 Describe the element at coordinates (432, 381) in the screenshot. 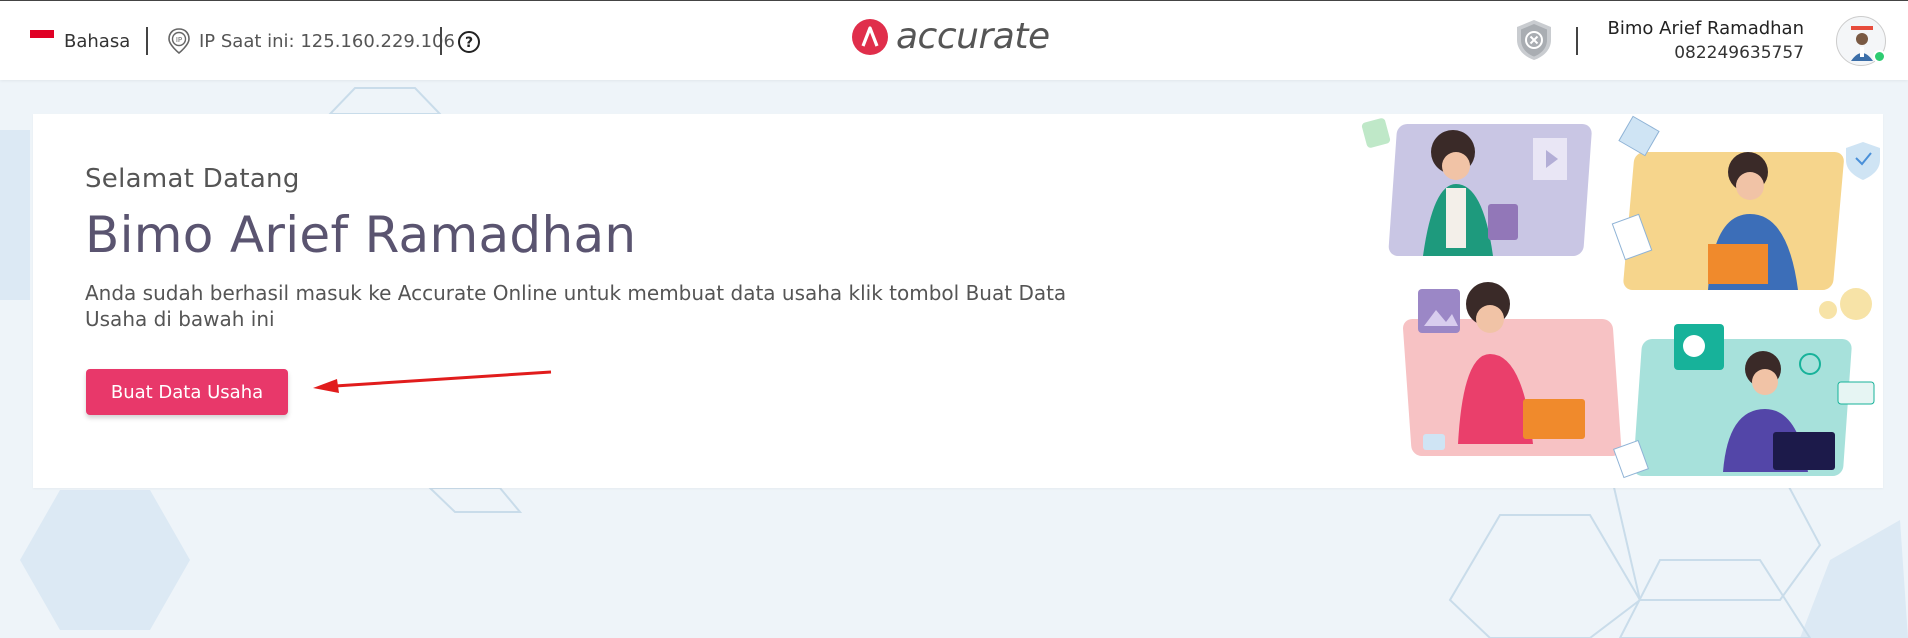

I see `red-arrow` at that location.